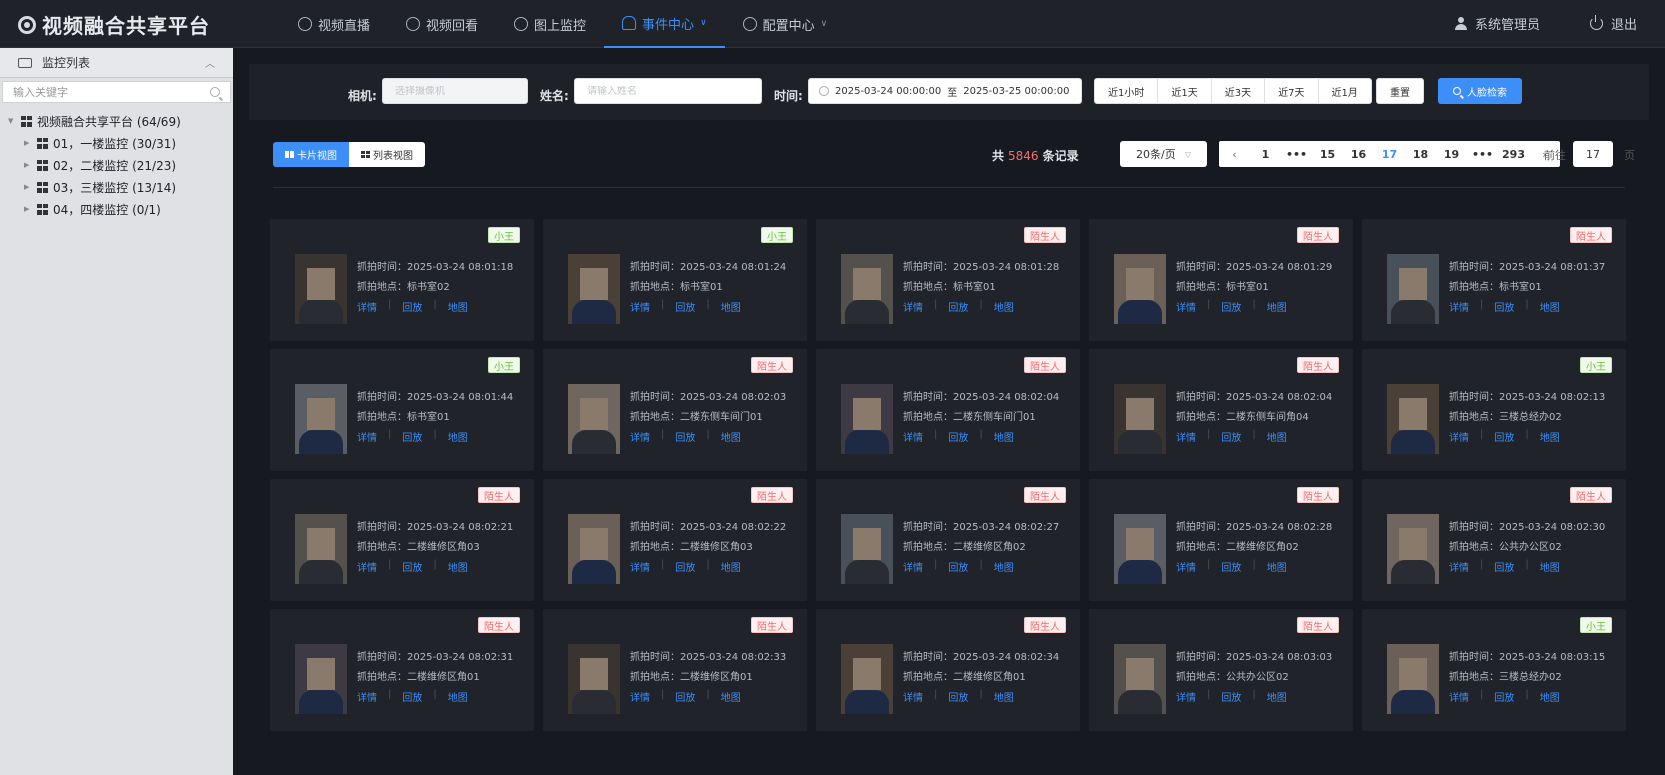 The image size is (1665, 775). What do you see at coordinates (1420, 154) in the screenshot?
I see `page-number: 18` at bounding box center [1420, 154].